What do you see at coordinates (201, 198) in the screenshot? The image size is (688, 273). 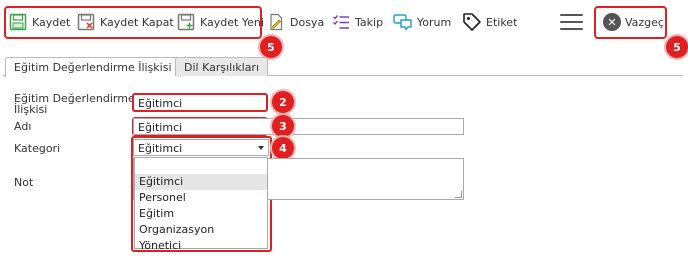 I see `dropdown-option: Personel` at bounding box center [201, 198].